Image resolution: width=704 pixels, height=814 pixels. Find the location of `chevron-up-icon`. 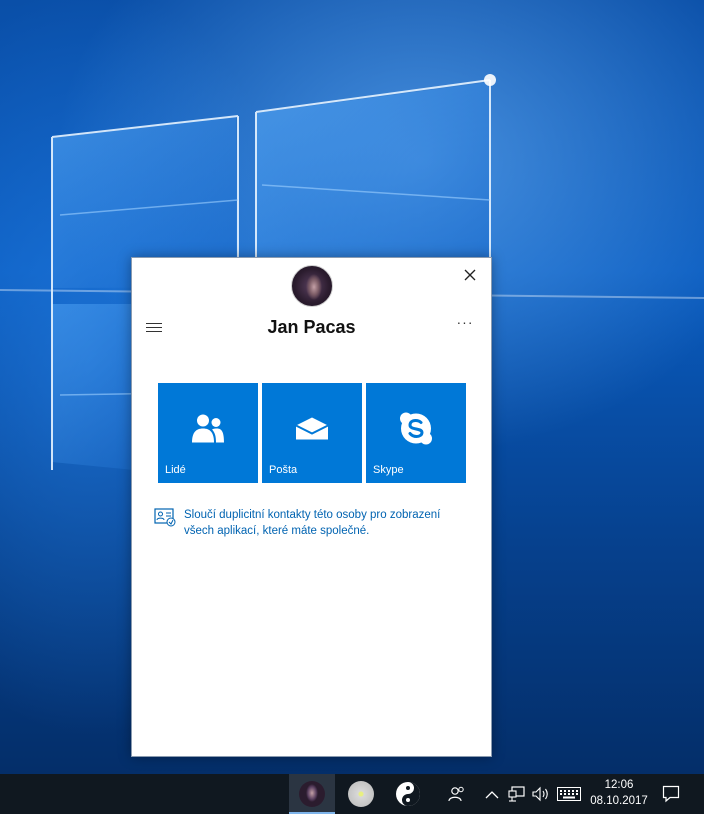

chevron-up-icon is located at coordinates (492, 795).